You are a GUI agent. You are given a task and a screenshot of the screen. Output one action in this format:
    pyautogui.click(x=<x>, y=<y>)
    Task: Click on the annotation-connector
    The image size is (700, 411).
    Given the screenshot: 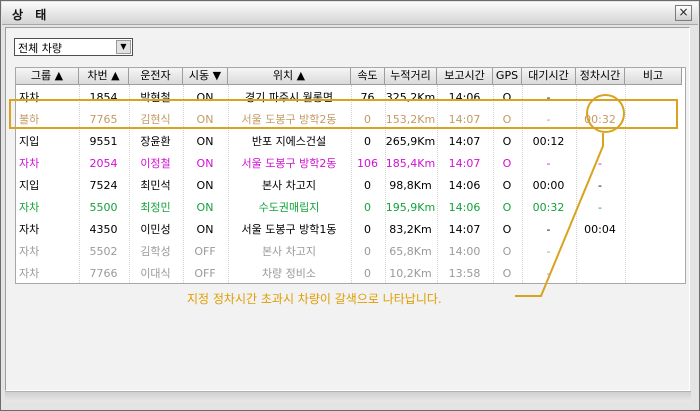 What is the action you would take?
    pyautogui.click(x=559, y=215)
    